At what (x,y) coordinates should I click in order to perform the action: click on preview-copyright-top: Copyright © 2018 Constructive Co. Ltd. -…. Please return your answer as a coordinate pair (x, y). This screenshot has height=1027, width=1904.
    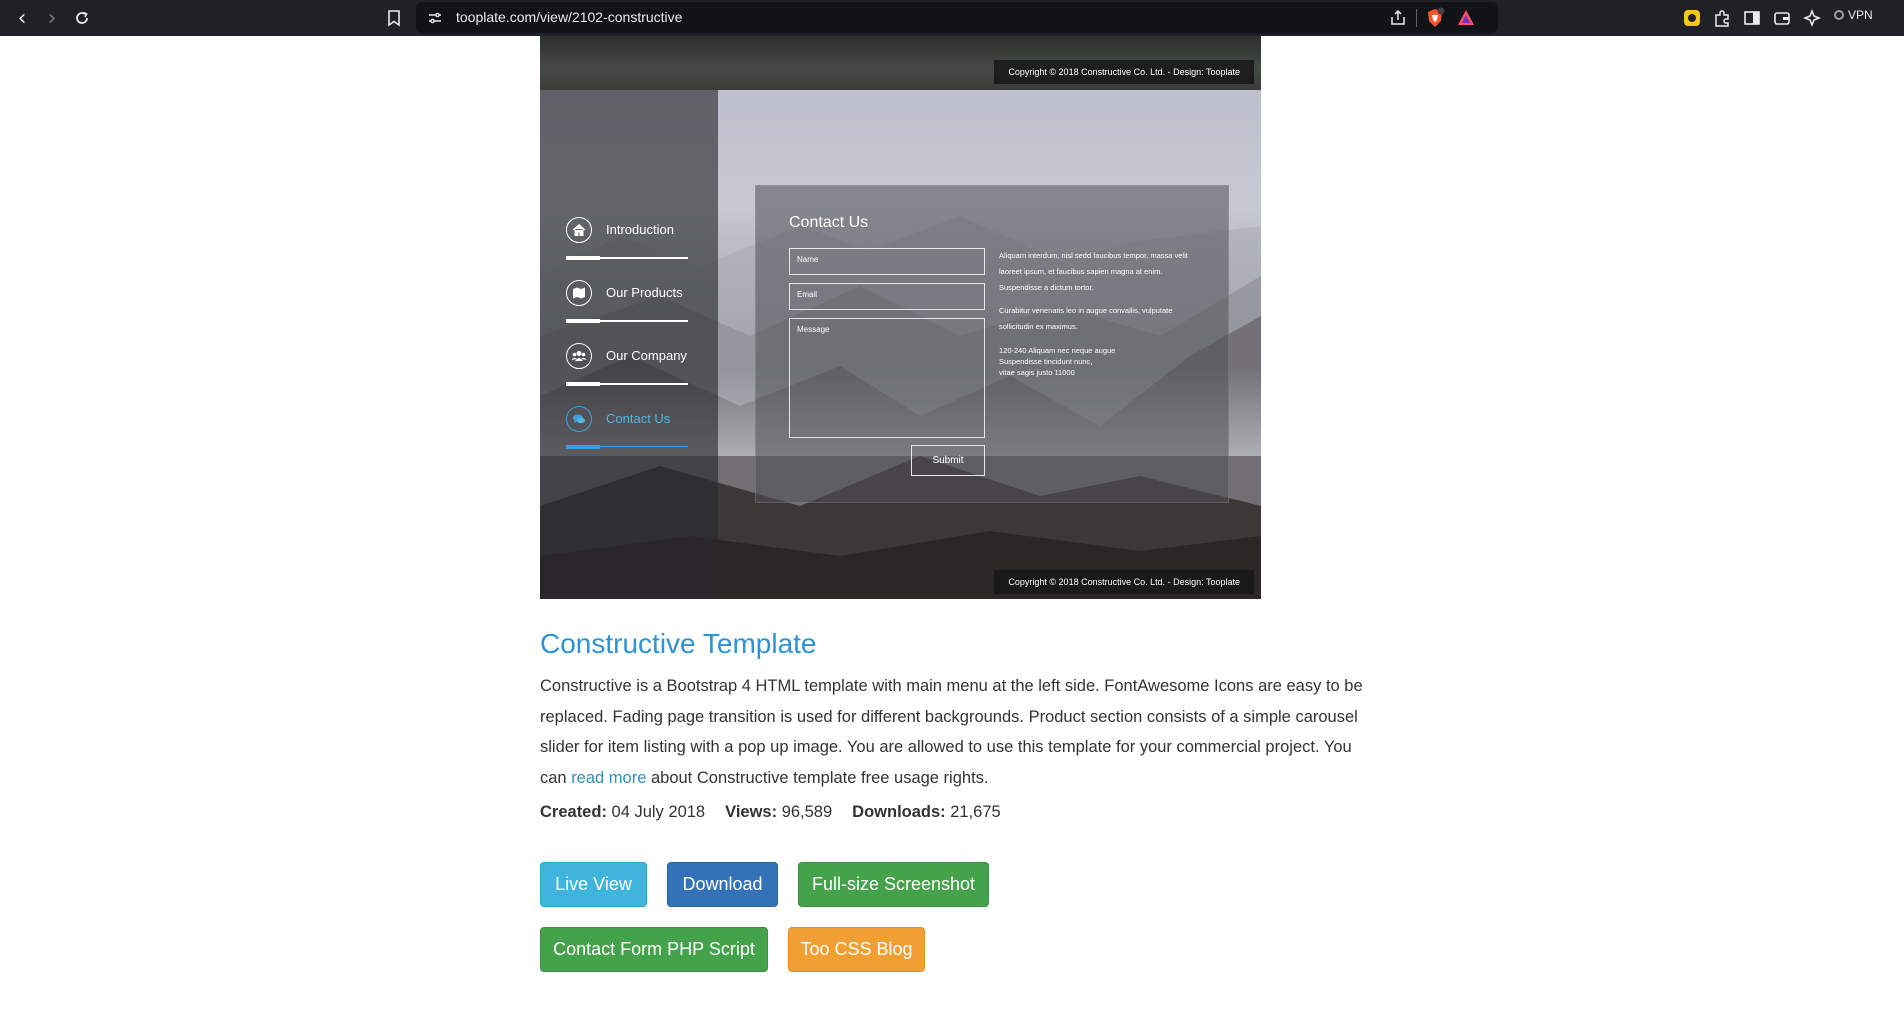
    Looking at the image, I should click on (1124, 72).